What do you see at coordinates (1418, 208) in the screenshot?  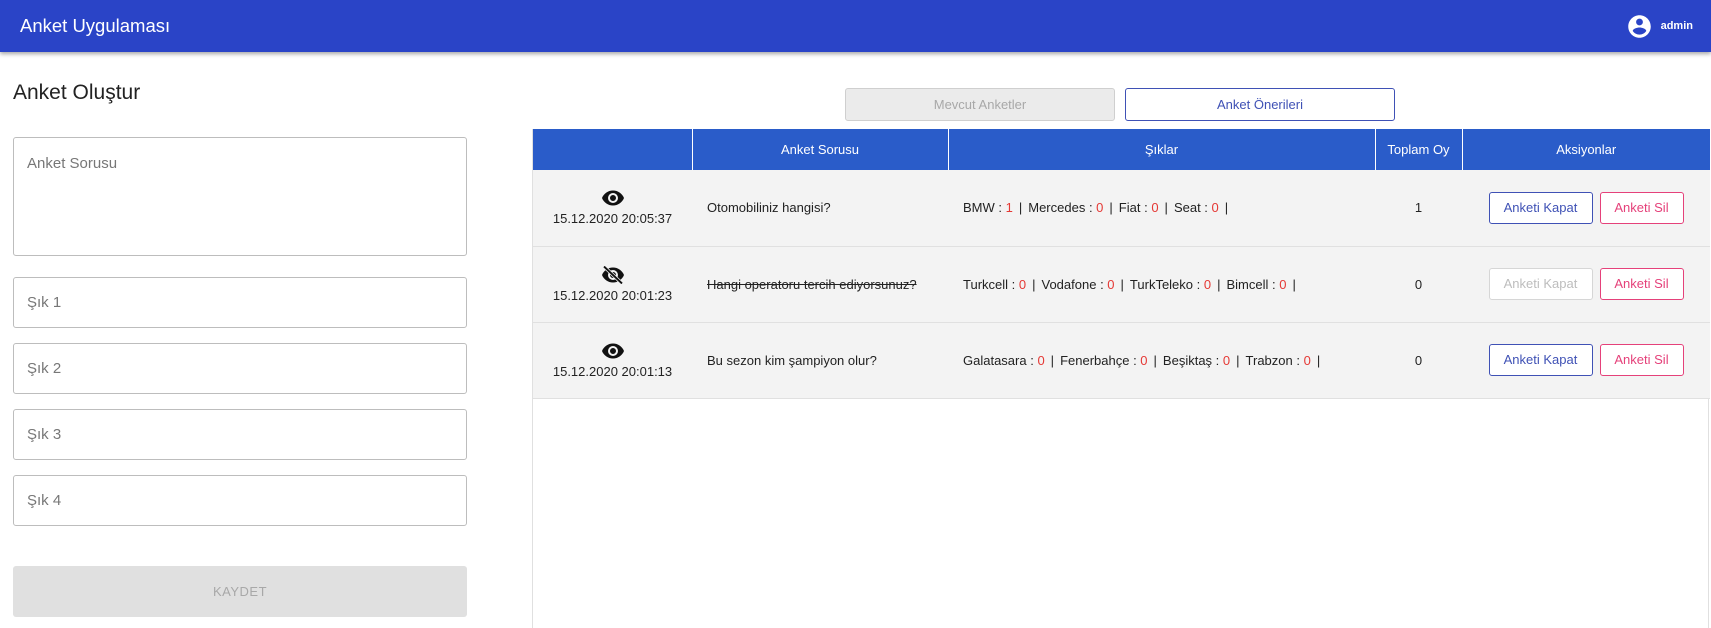 I see `total-votes: 1` at bounding box center [1418, 208].